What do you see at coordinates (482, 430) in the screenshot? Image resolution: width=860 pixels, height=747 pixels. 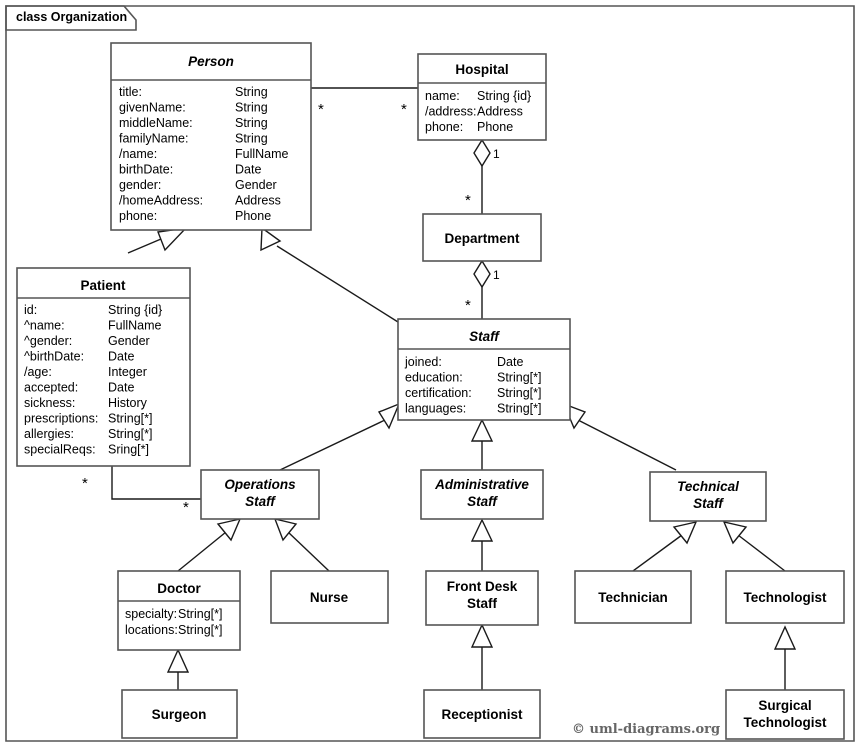 I see `gen-arrow-administrative` at bounding box center [482, 430].